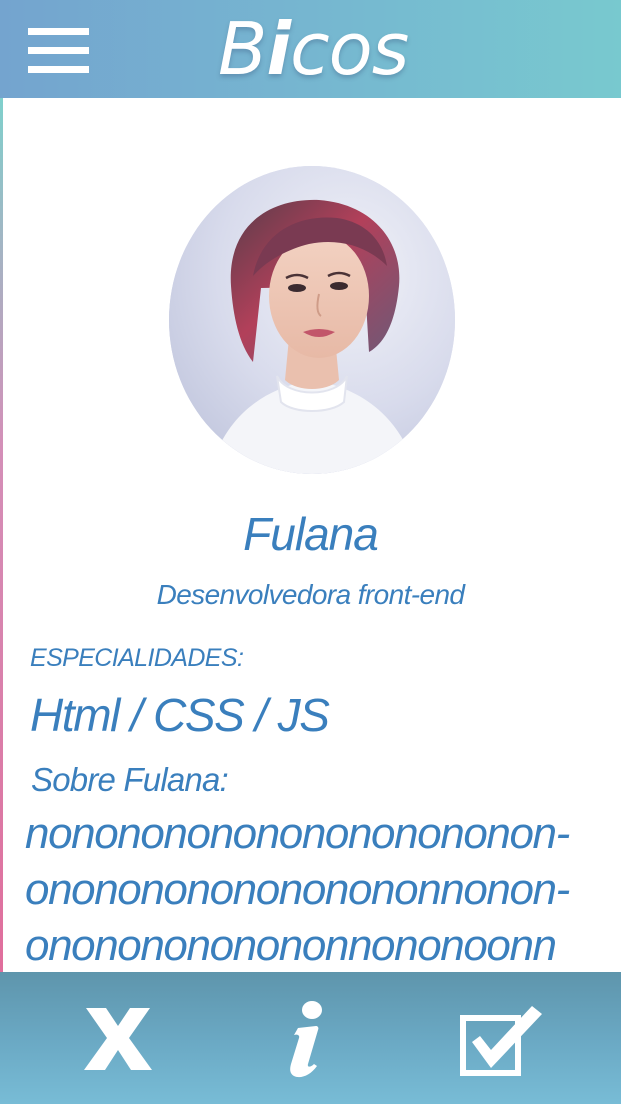  Describe the element at coordinates (137, 658) in the screenshot. I see `specialties-label: ESPECIALIDADES:` at that location.